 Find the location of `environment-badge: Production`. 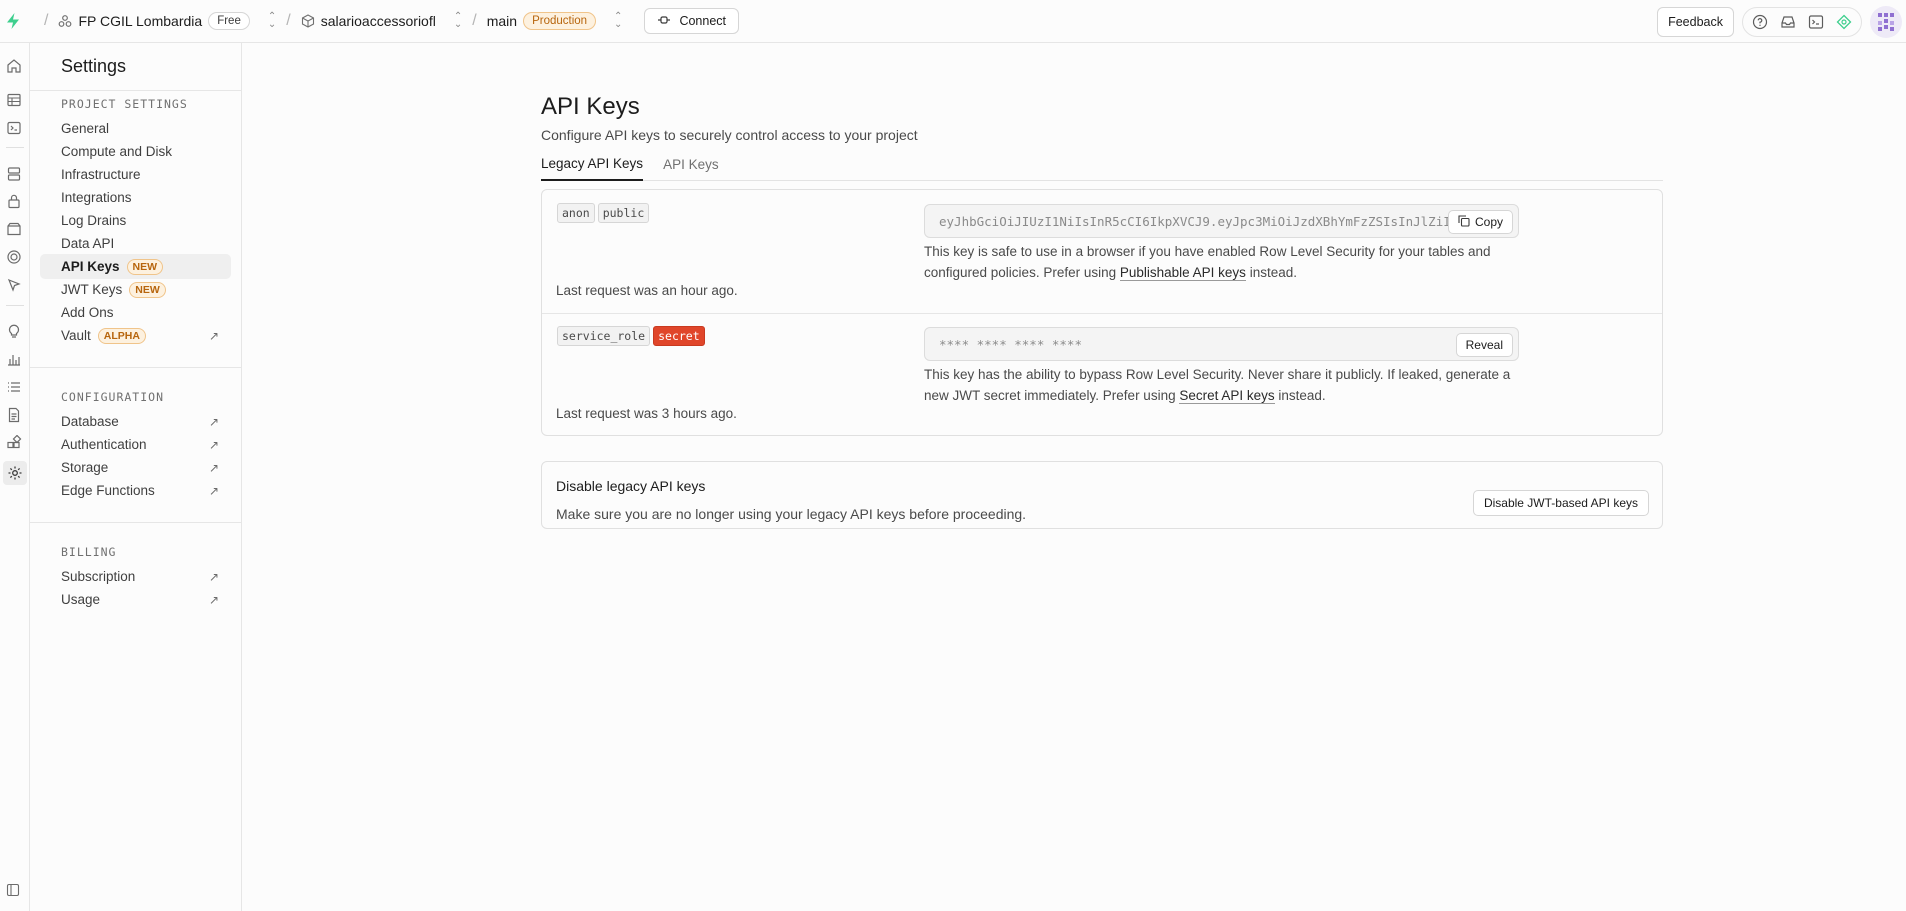

environment-badge: Production is located at coordinates (560, 21).